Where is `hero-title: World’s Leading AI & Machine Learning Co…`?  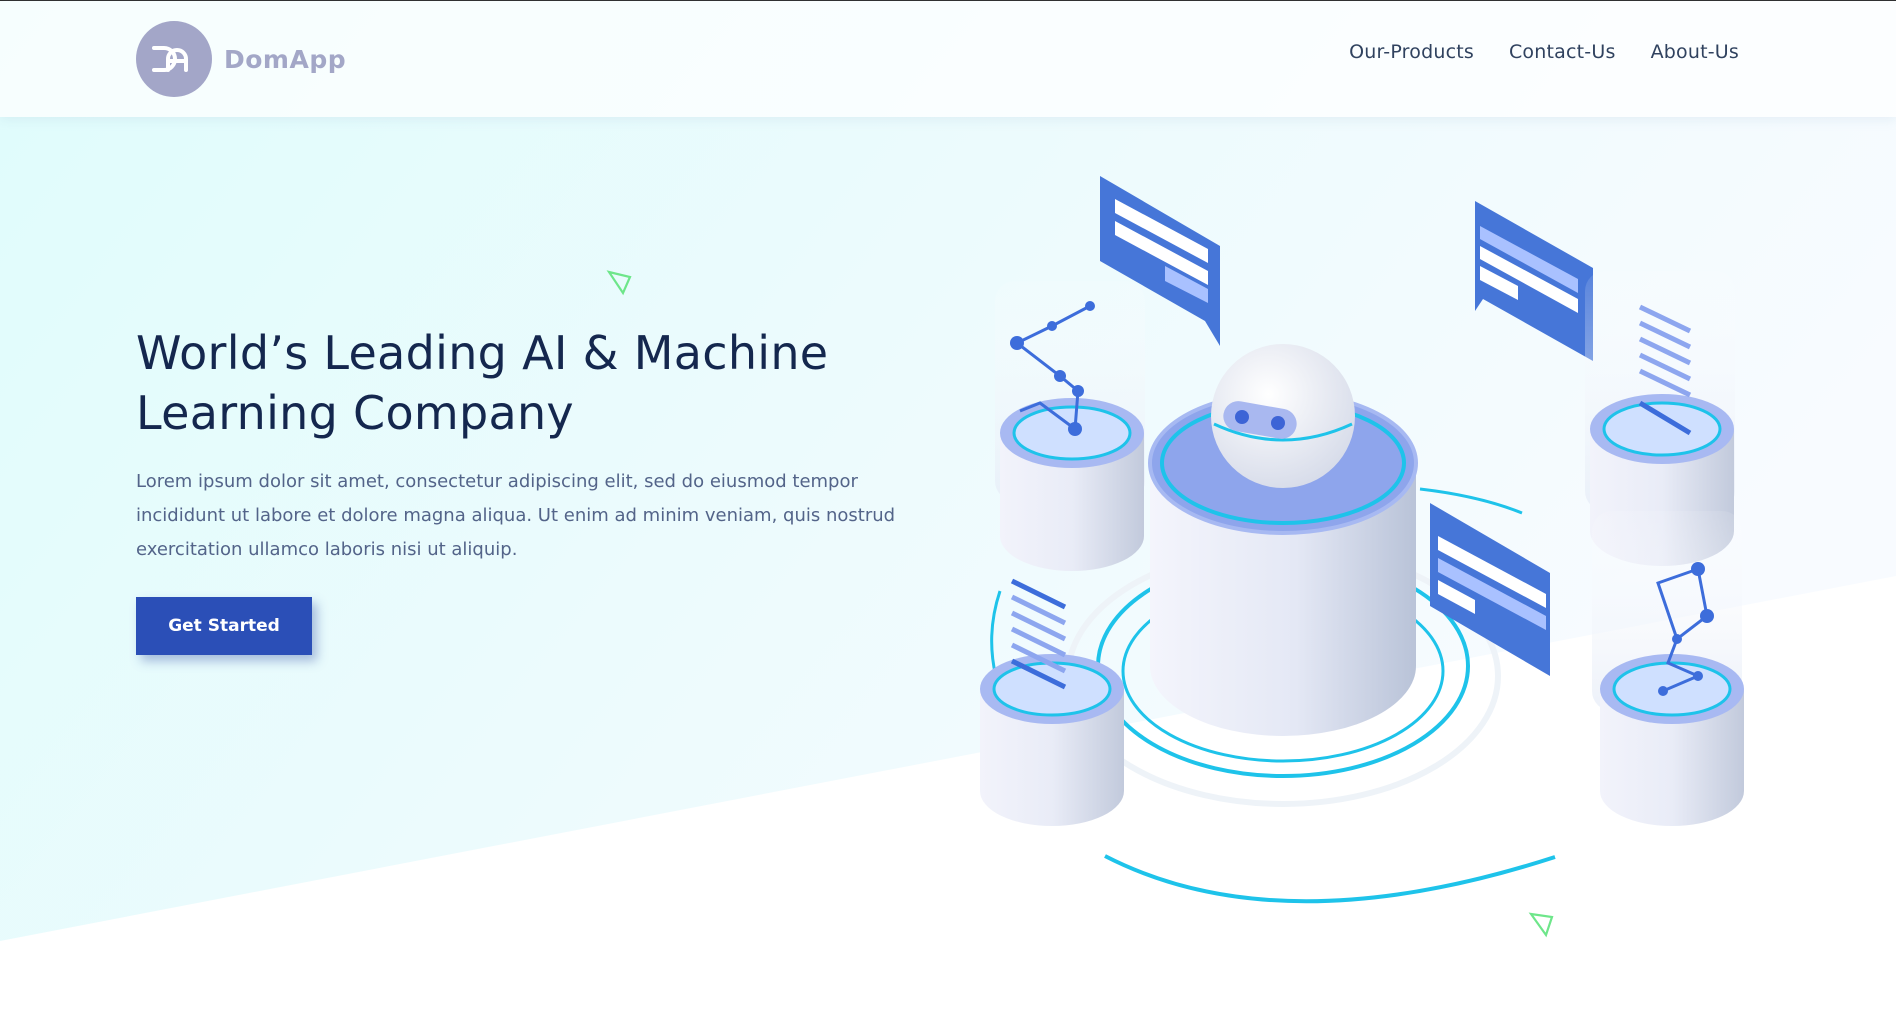 hero-title: World’s Leading AI & Machine Learning Co… is located at coordinates (482, 383).